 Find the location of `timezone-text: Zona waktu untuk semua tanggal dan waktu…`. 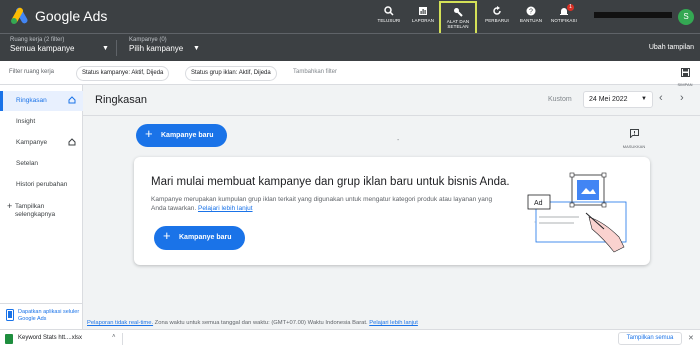

timezone-text: Zona waktu untuk semua tanggal dan waktu… is located at coordinates (261, 323).